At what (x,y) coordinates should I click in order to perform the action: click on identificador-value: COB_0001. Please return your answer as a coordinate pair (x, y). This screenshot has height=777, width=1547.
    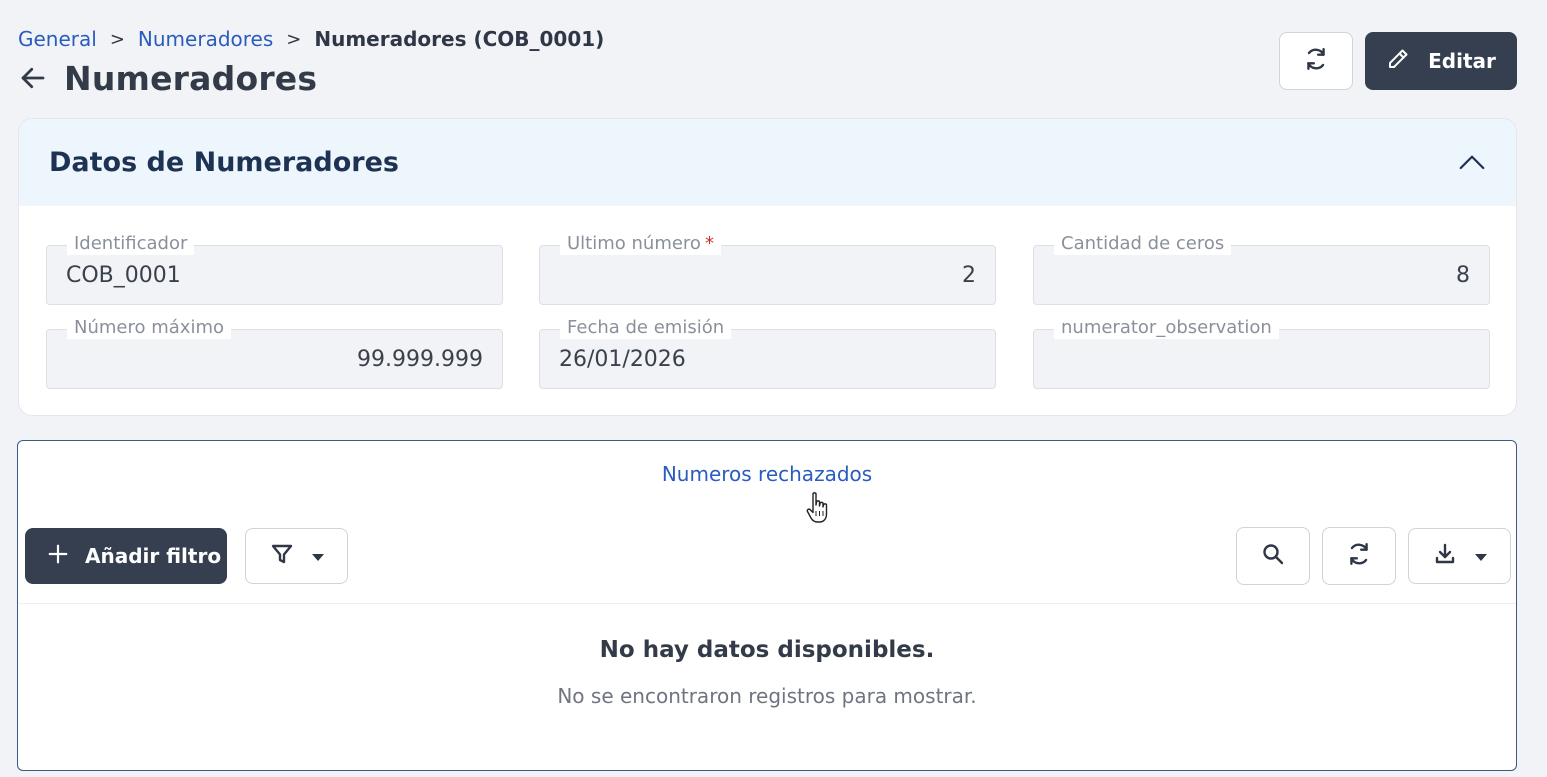
    Looking at the image, I should click on (123, 275).